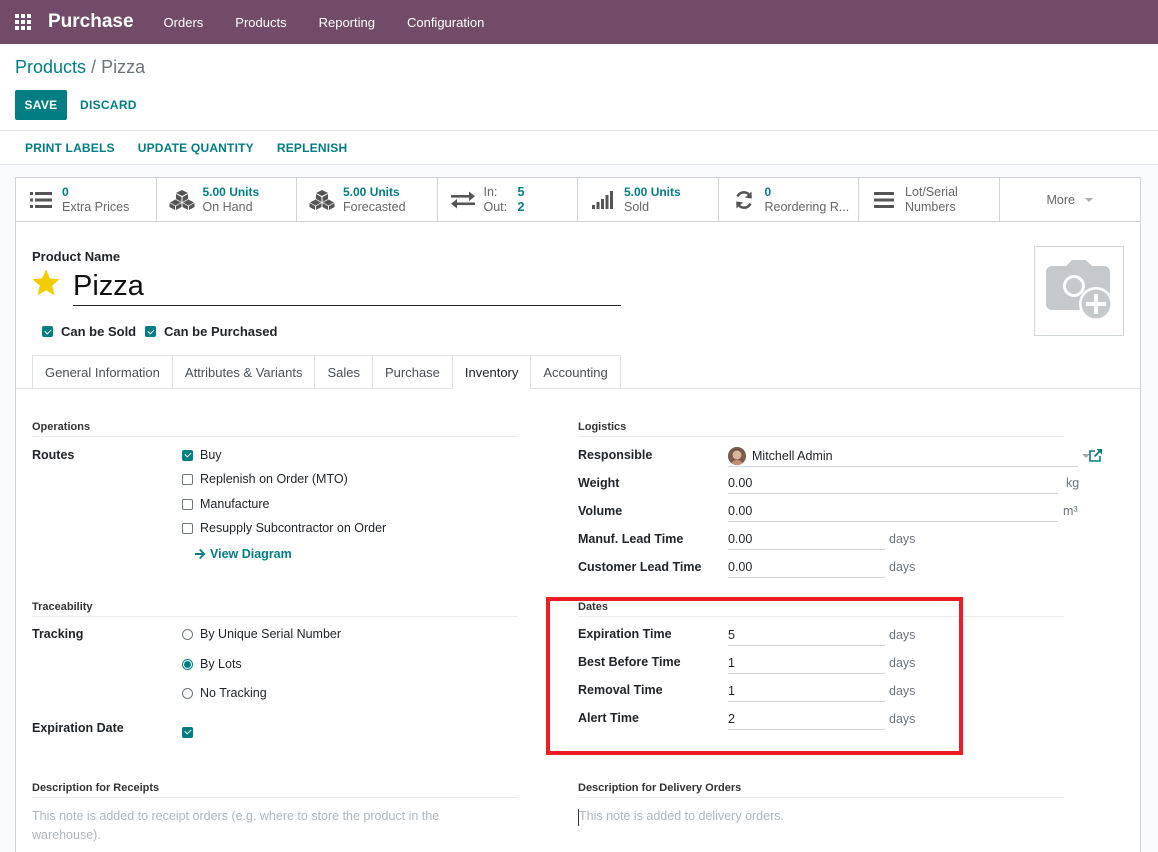  I want to click on customer-lead-time-label: Customer Lead Time, so click(640, 567).